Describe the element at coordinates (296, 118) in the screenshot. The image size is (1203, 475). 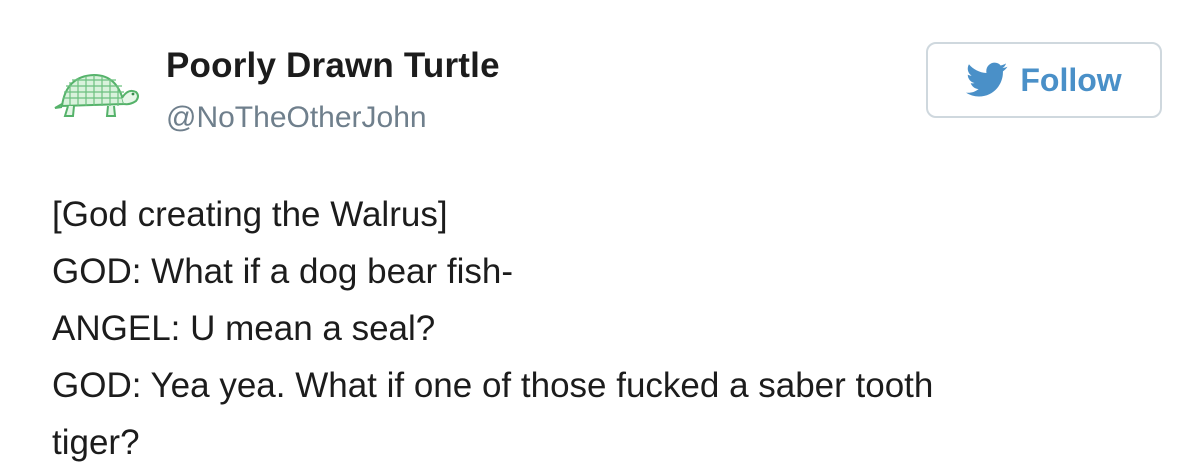
I see `user-handle: @NoTheOtherJohn` at that location.